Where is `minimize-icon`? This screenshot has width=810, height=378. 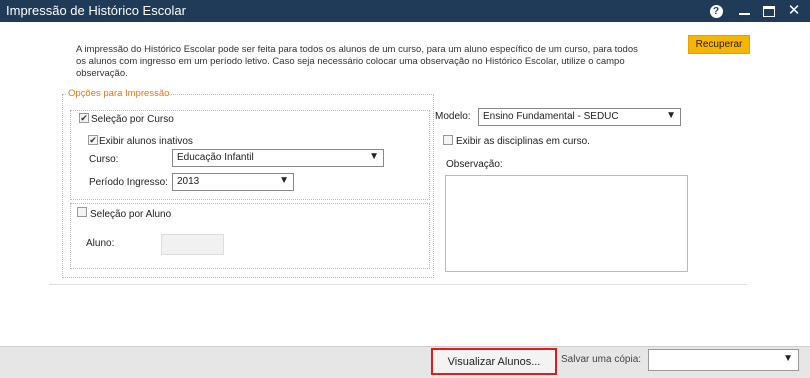
minimize-icon is located at coordinates (744, 11).